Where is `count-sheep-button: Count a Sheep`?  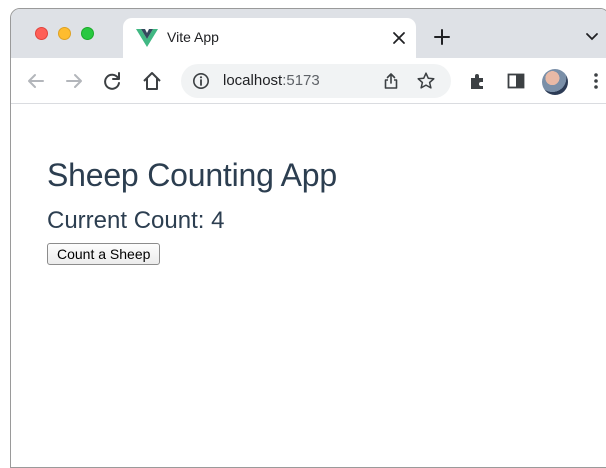
count-sheep-button: Count a Sheep is located at coordinates (104, 254).